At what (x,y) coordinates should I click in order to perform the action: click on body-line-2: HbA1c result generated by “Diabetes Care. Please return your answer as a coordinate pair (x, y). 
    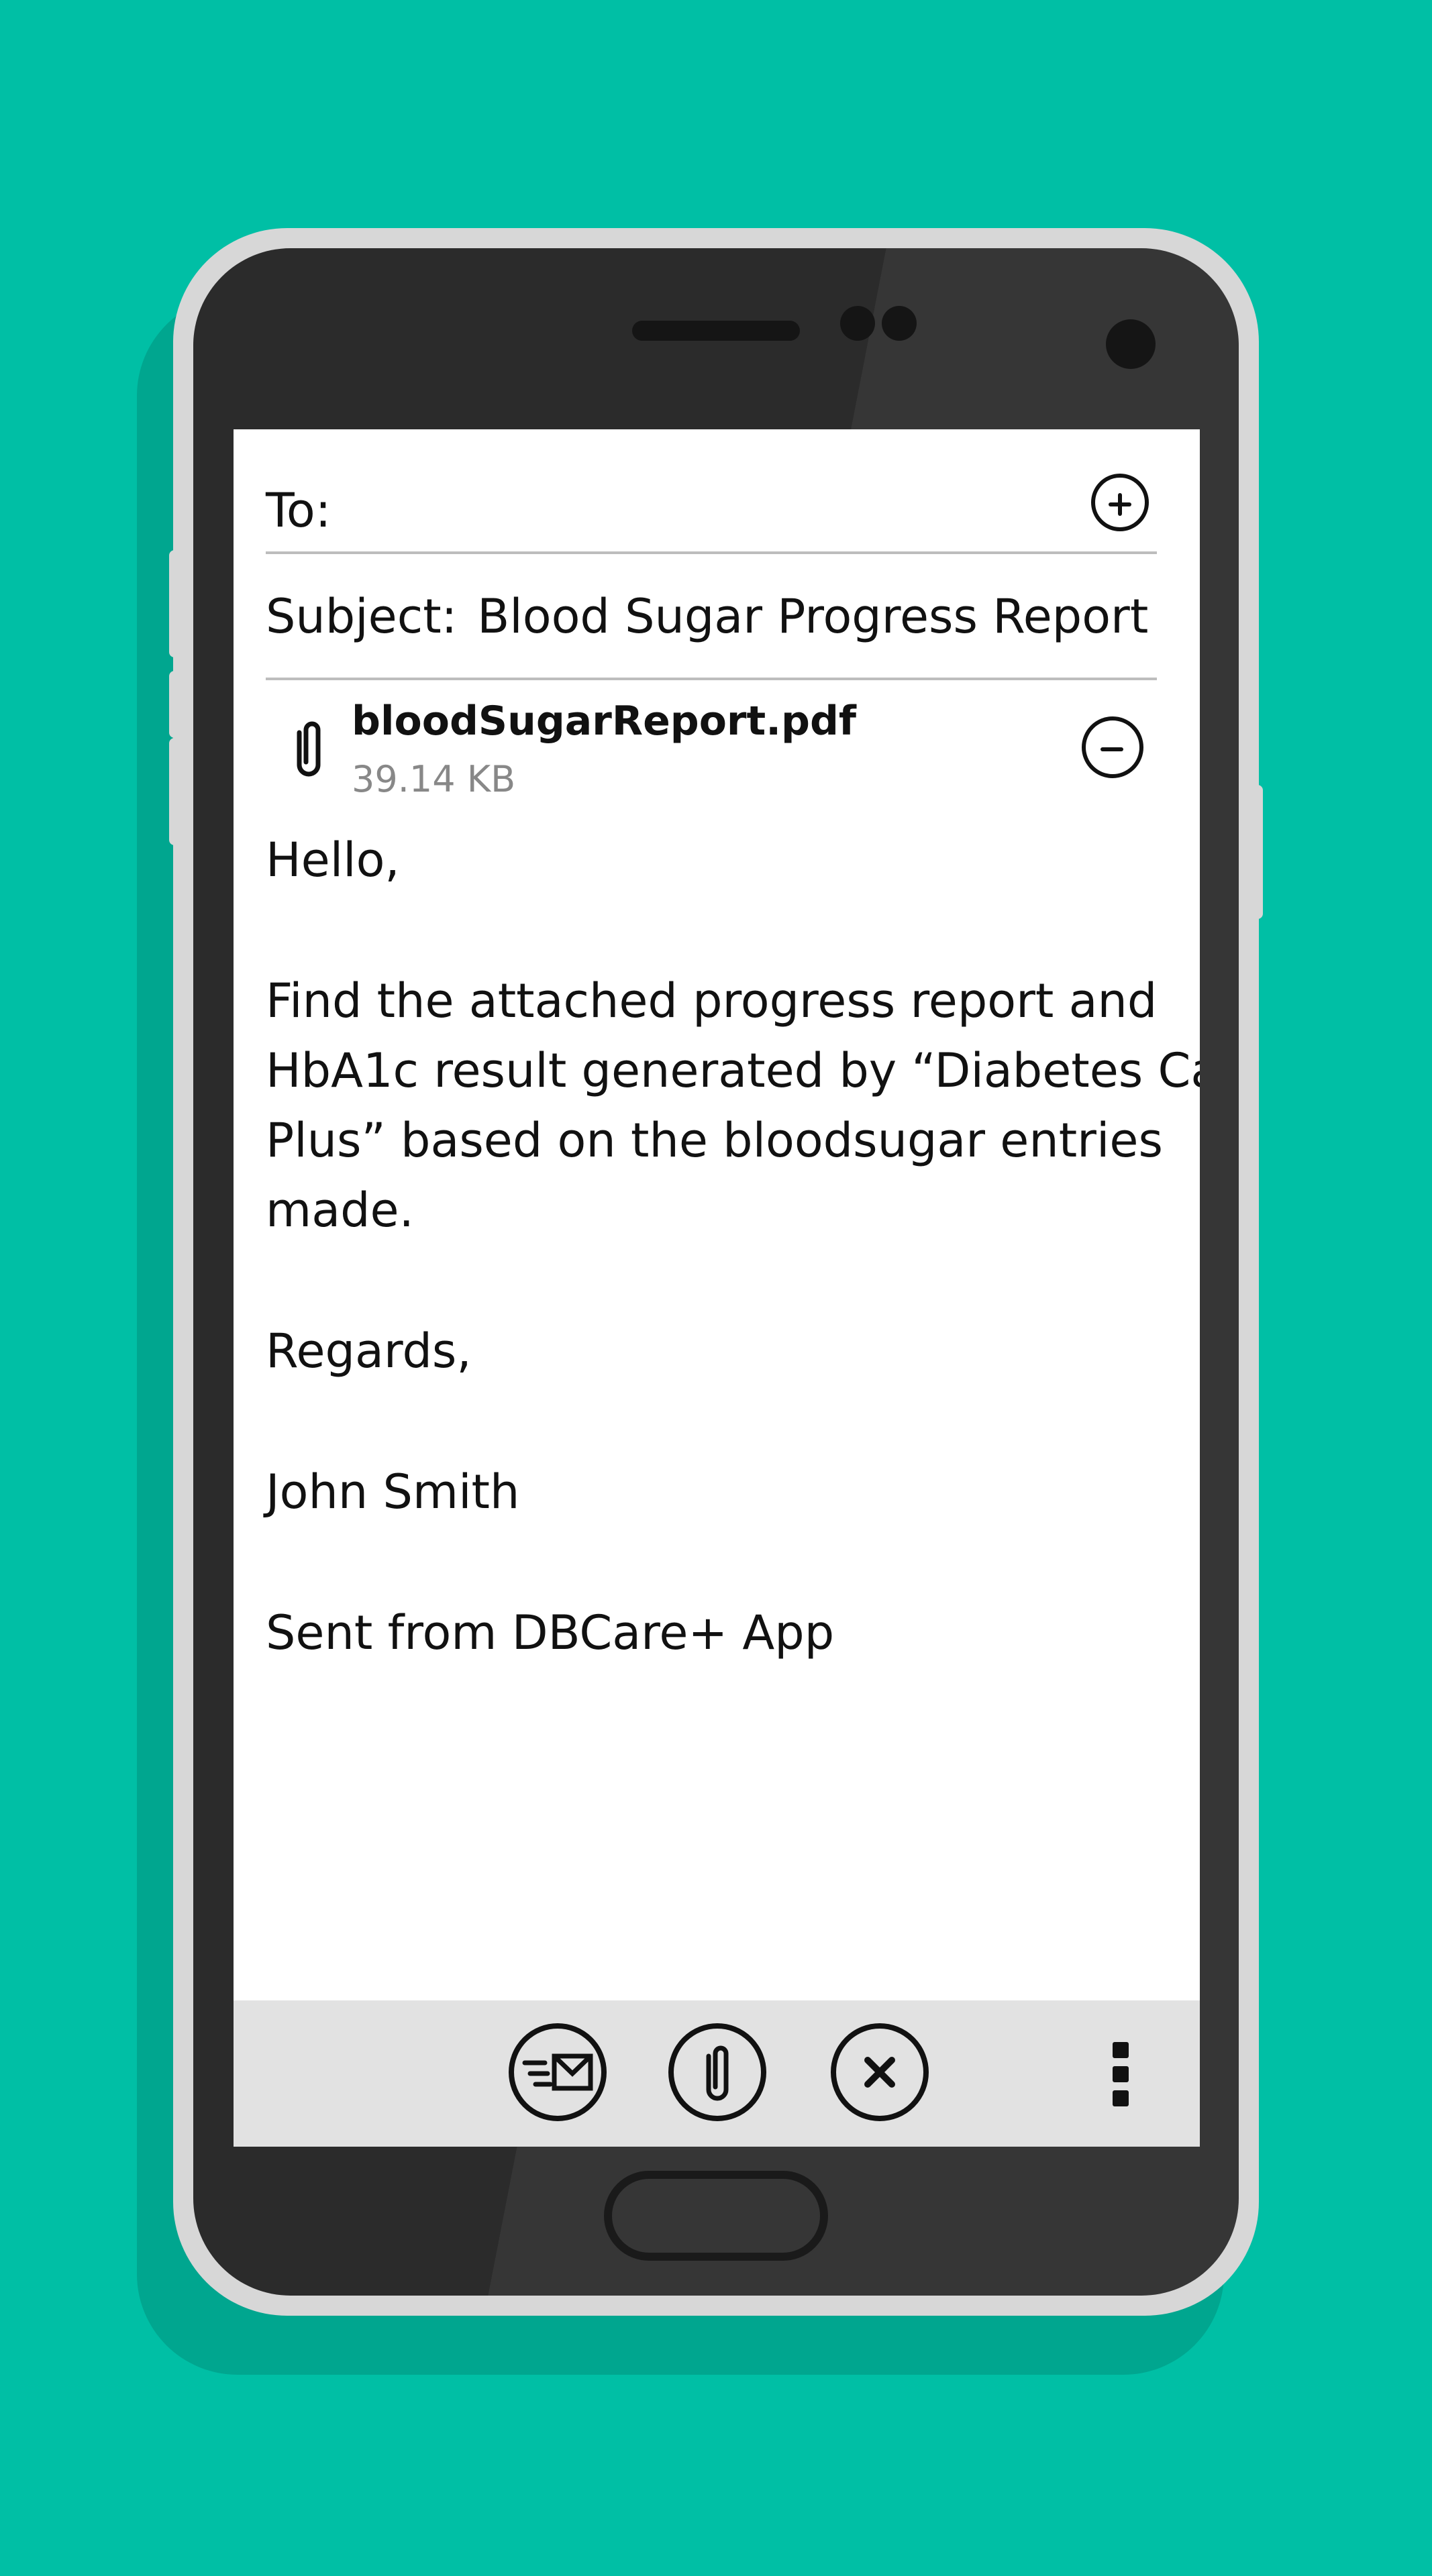
    Looking at the image, I should click on (733, 1070).